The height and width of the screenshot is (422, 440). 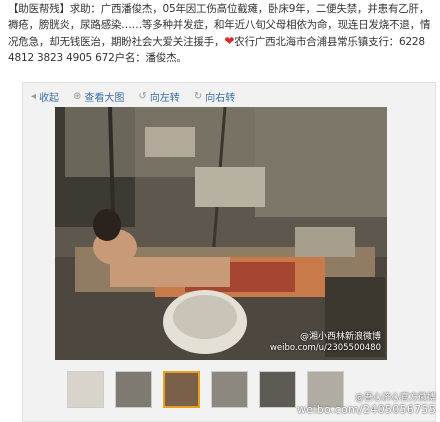 What do you see at coordinates (220, 98) in the screenshot?
I see `rotate-right-label: 向右转` at bounding box center [220, 98].